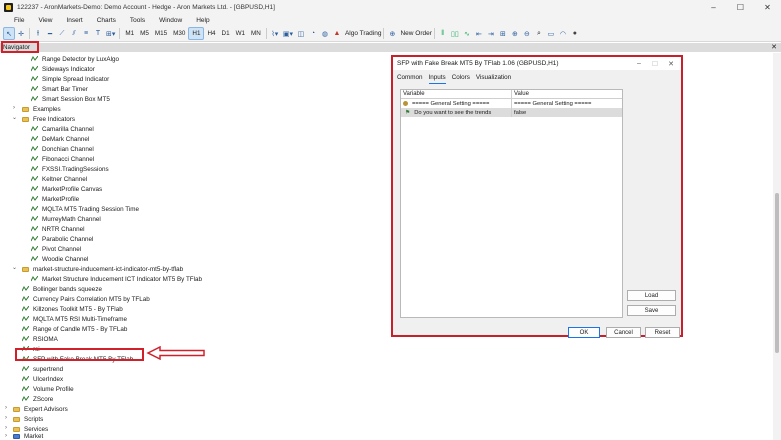  Describe the element at coordinates (713, 7) in the screenshot. I see `minimize-button: –` at that location.